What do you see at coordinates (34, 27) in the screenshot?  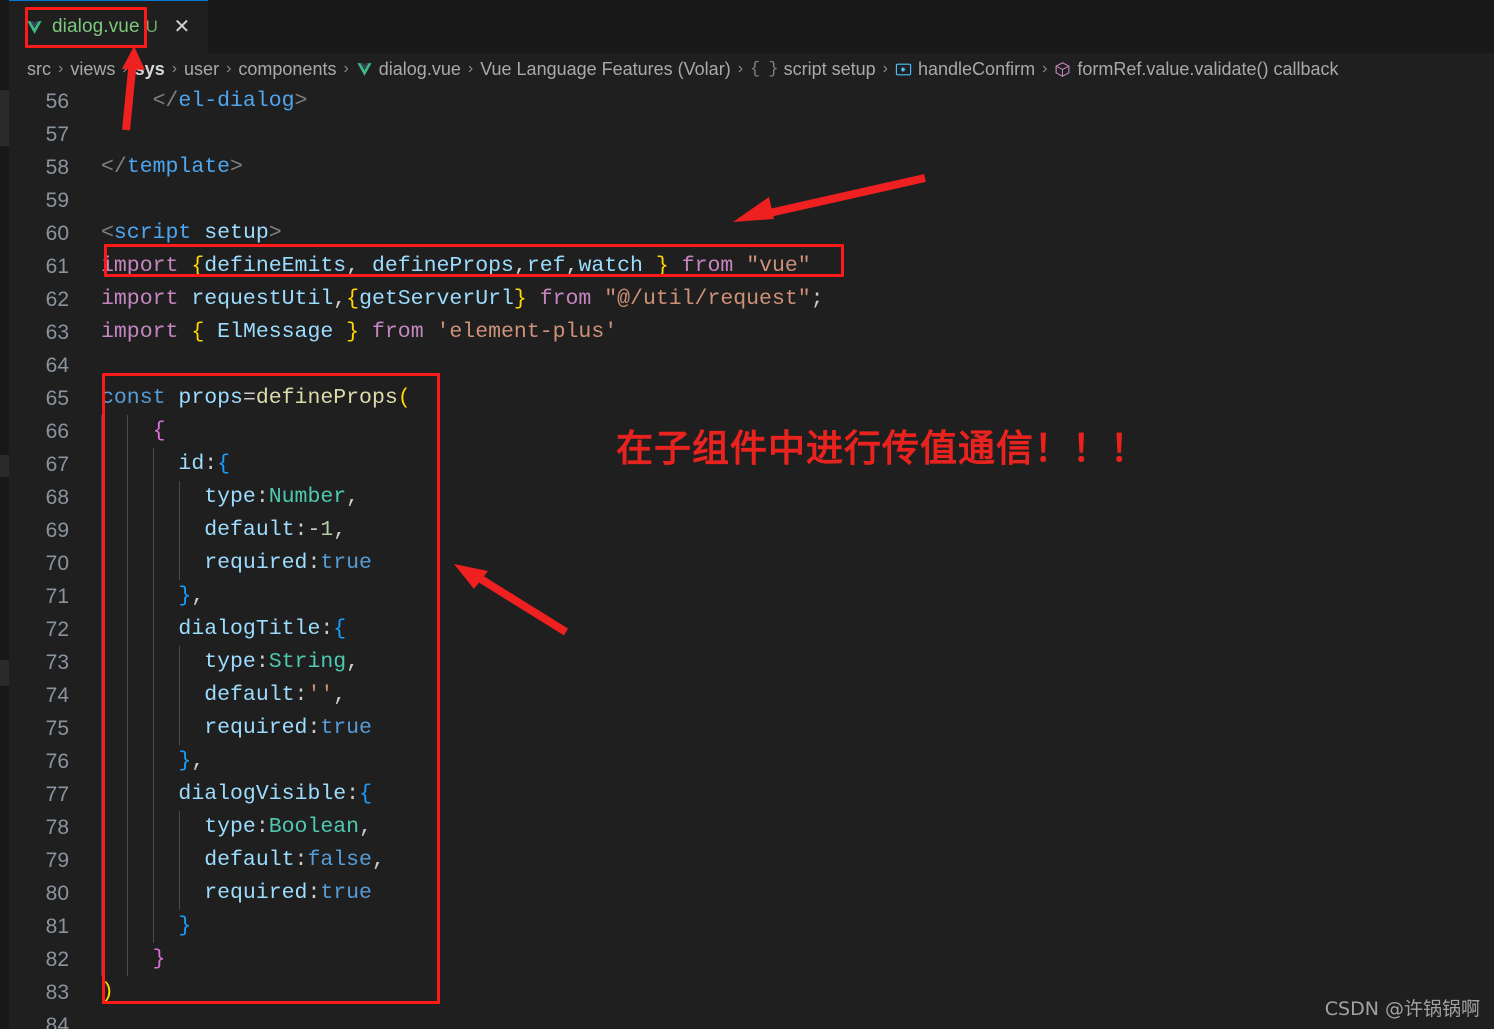 I see `vue-file-icon` at bounding box center [34, 27].